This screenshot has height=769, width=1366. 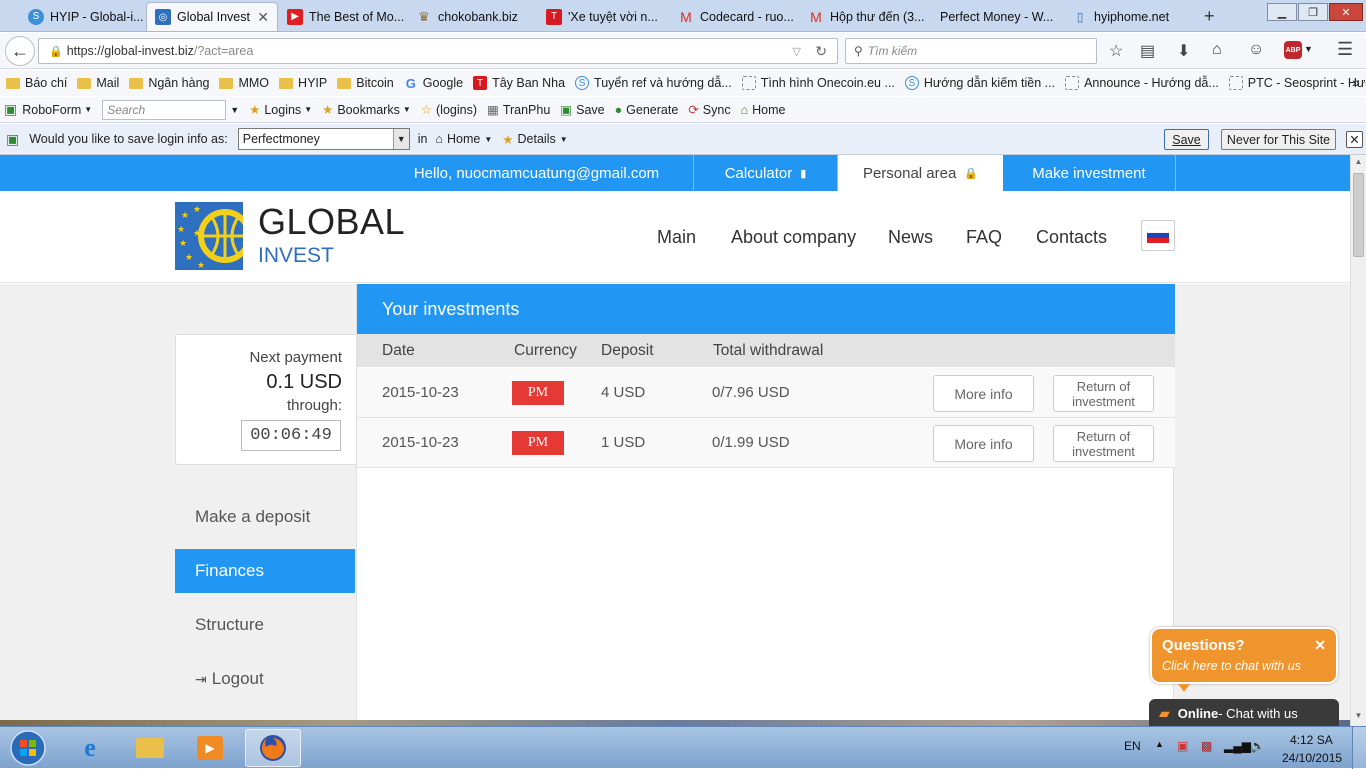 I want to click on roboform-bookmarks: ★ Bookmarks ▼, so click(x=366, y=110).